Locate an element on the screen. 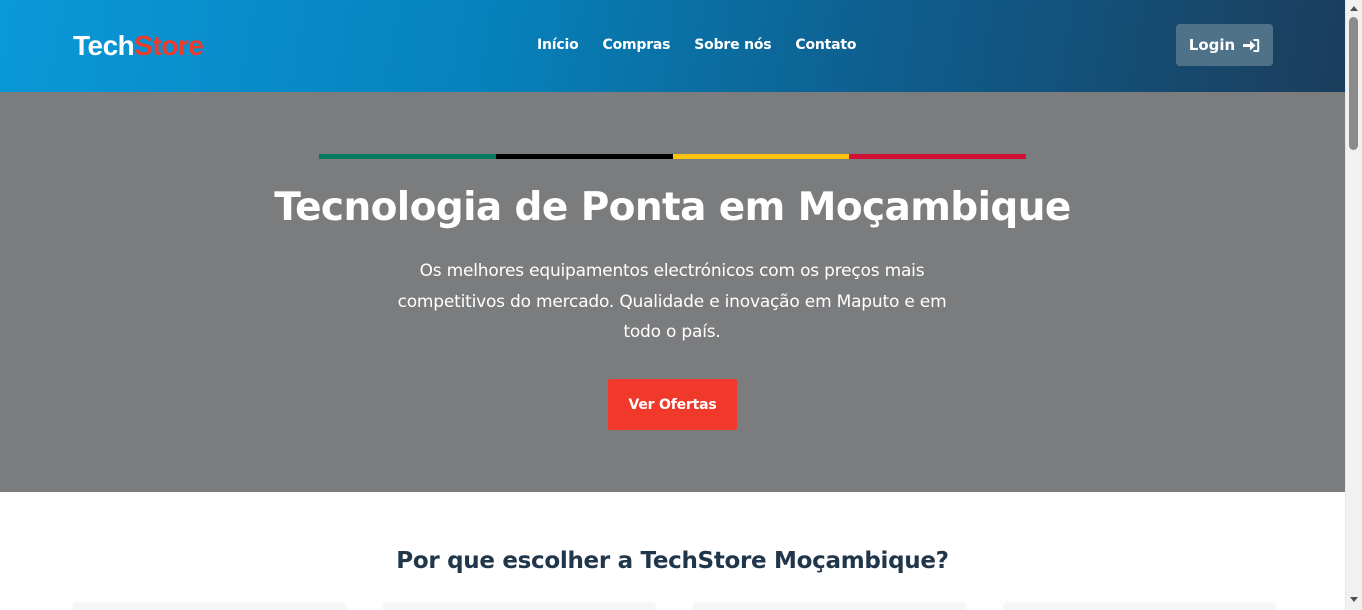 This screenshot has height=610, width=1362. flag-stripe-red is located at coordinates (937, 156).